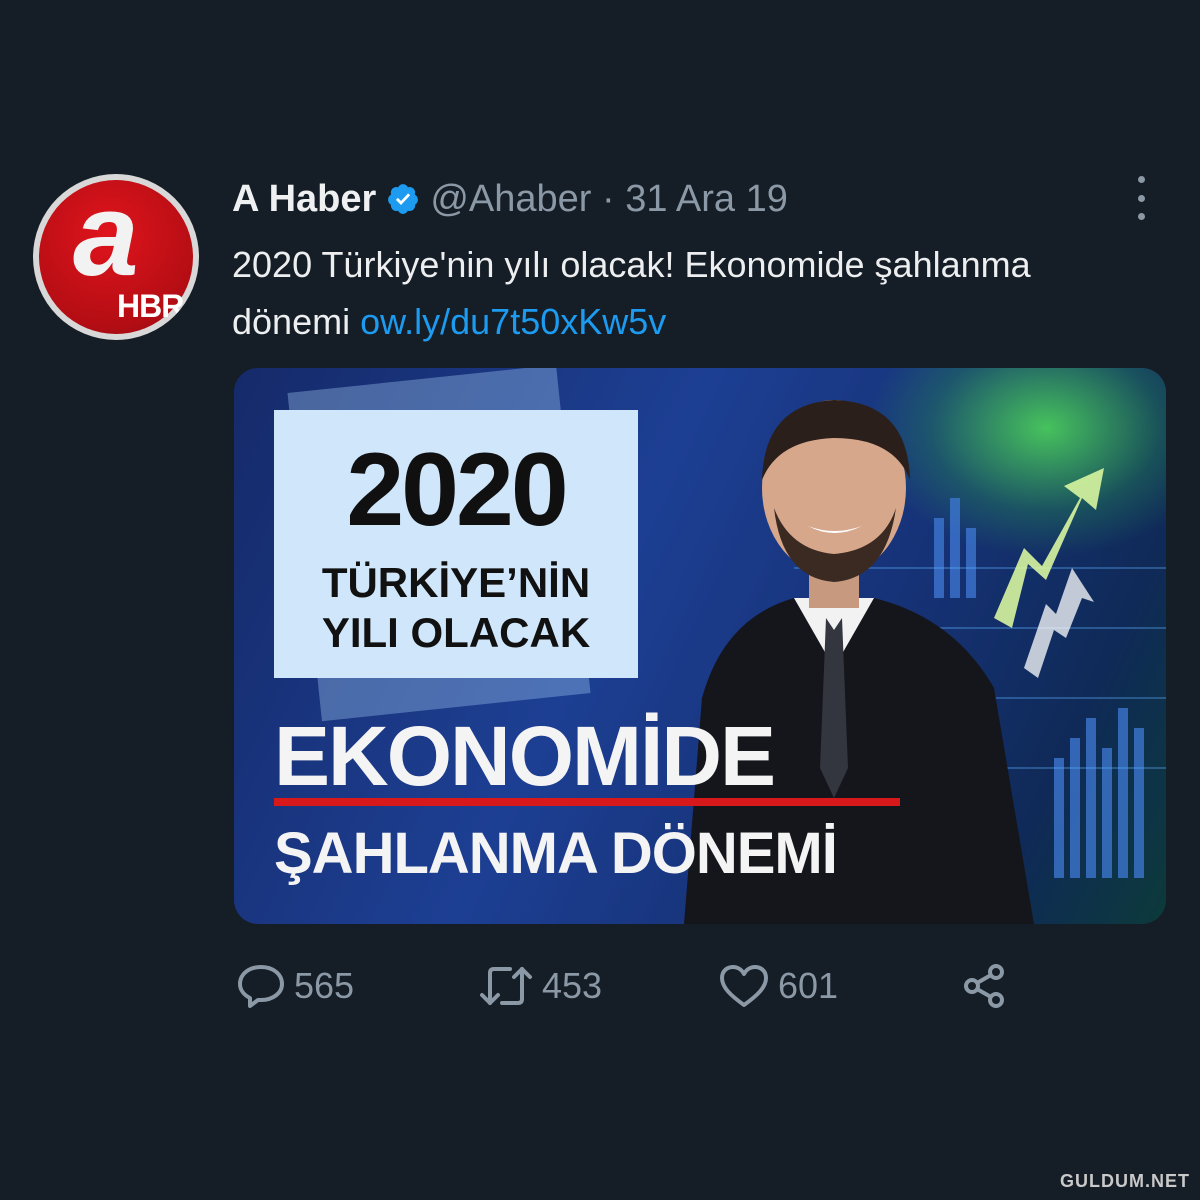 The height and width of the screenshot is (1200, 1200). I want to click on media-headline: EKONOMİDE, so click(525, 756).